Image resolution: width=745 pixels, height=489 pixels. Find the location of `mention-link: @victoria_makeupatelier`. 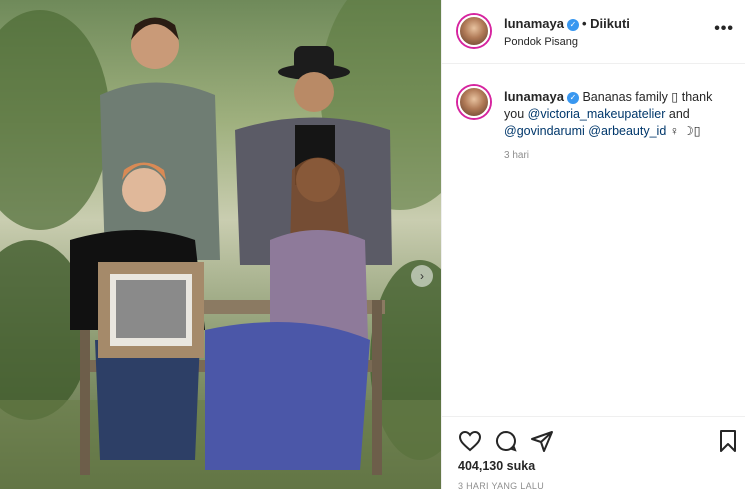

mention-link: @victoria_makeupatelier is located at coordinates (597, 114).